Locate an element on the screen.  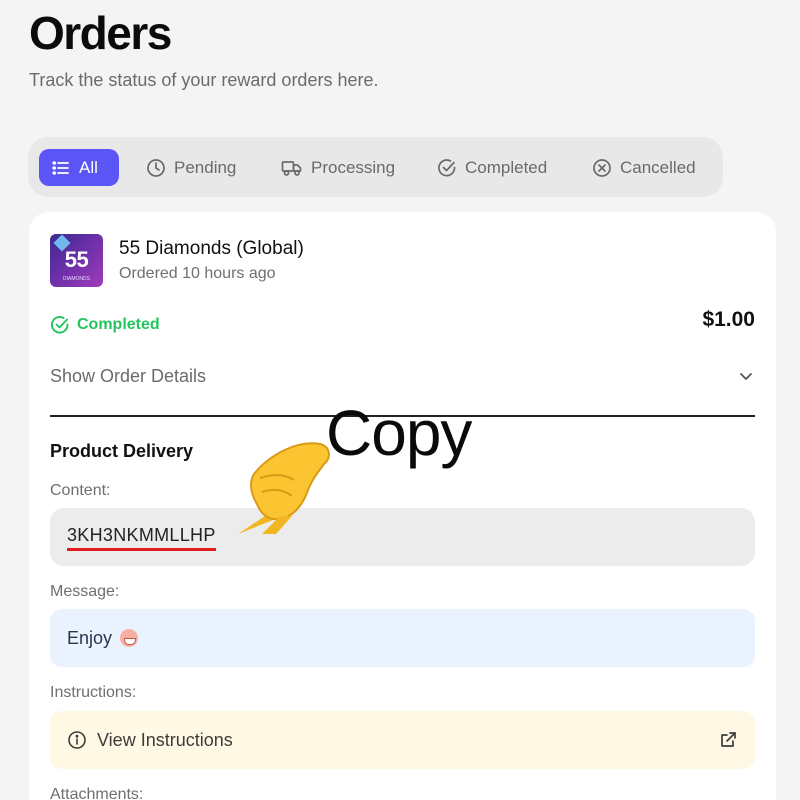
chevron-down-icon is located at coordinates (746, 376).